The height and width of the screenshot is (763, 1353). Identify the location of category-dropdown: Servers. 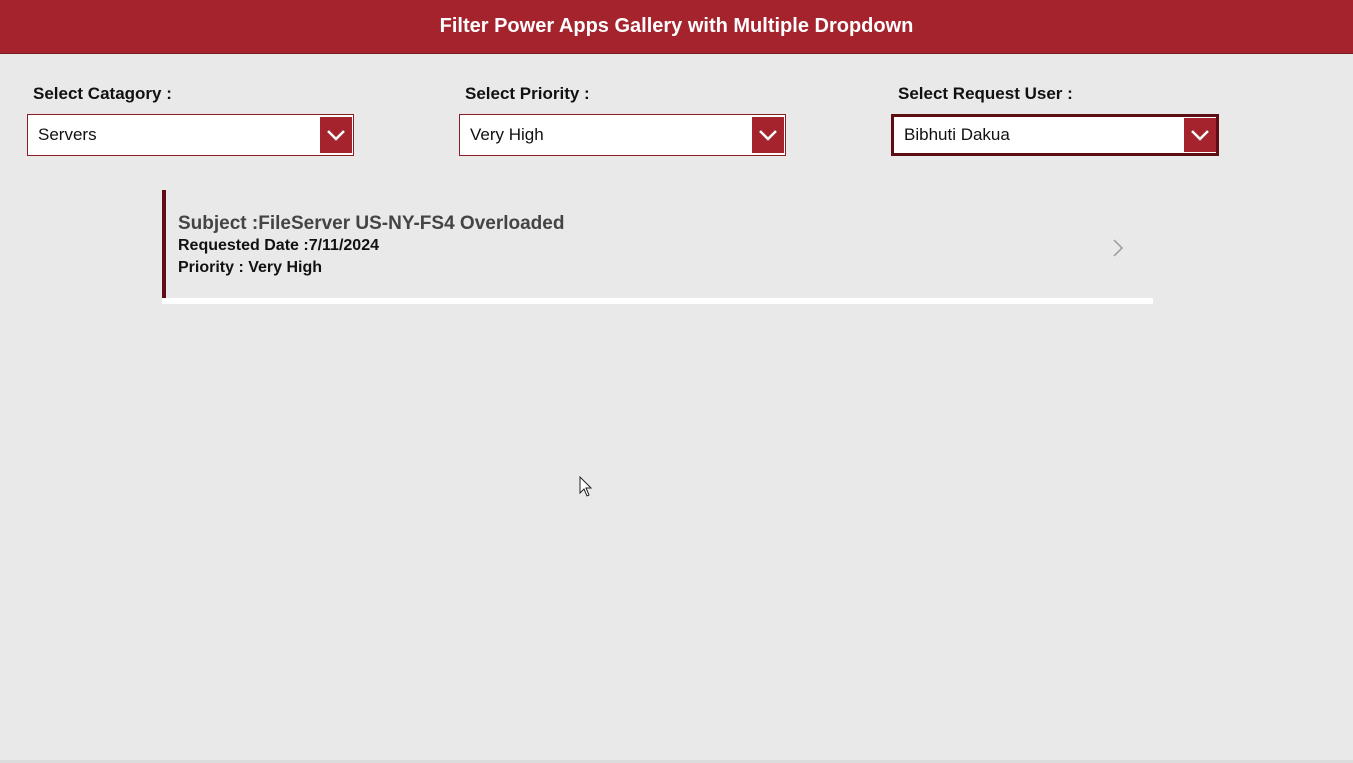
(190, 135).